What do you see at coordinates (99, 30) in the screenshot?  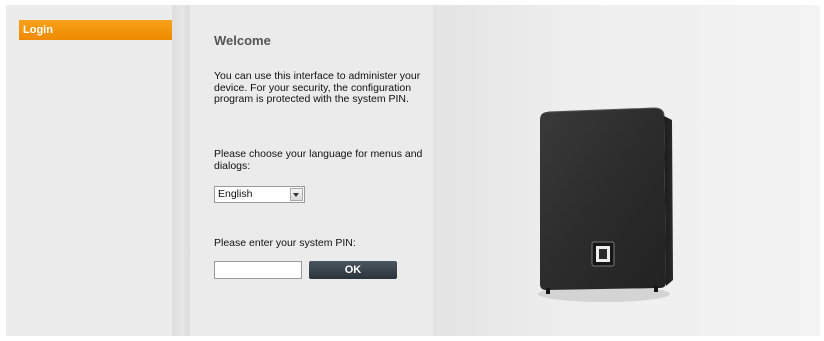 I see `sidebar-item-login: Login` at bounding box center [99, 30].